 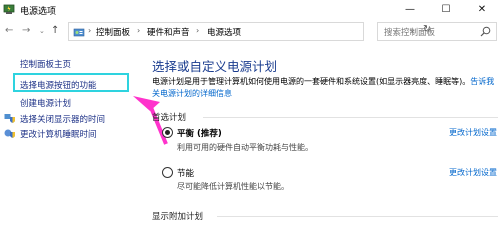 I want to click on forward-arrow-icon: →, so click(x=26, y=30).